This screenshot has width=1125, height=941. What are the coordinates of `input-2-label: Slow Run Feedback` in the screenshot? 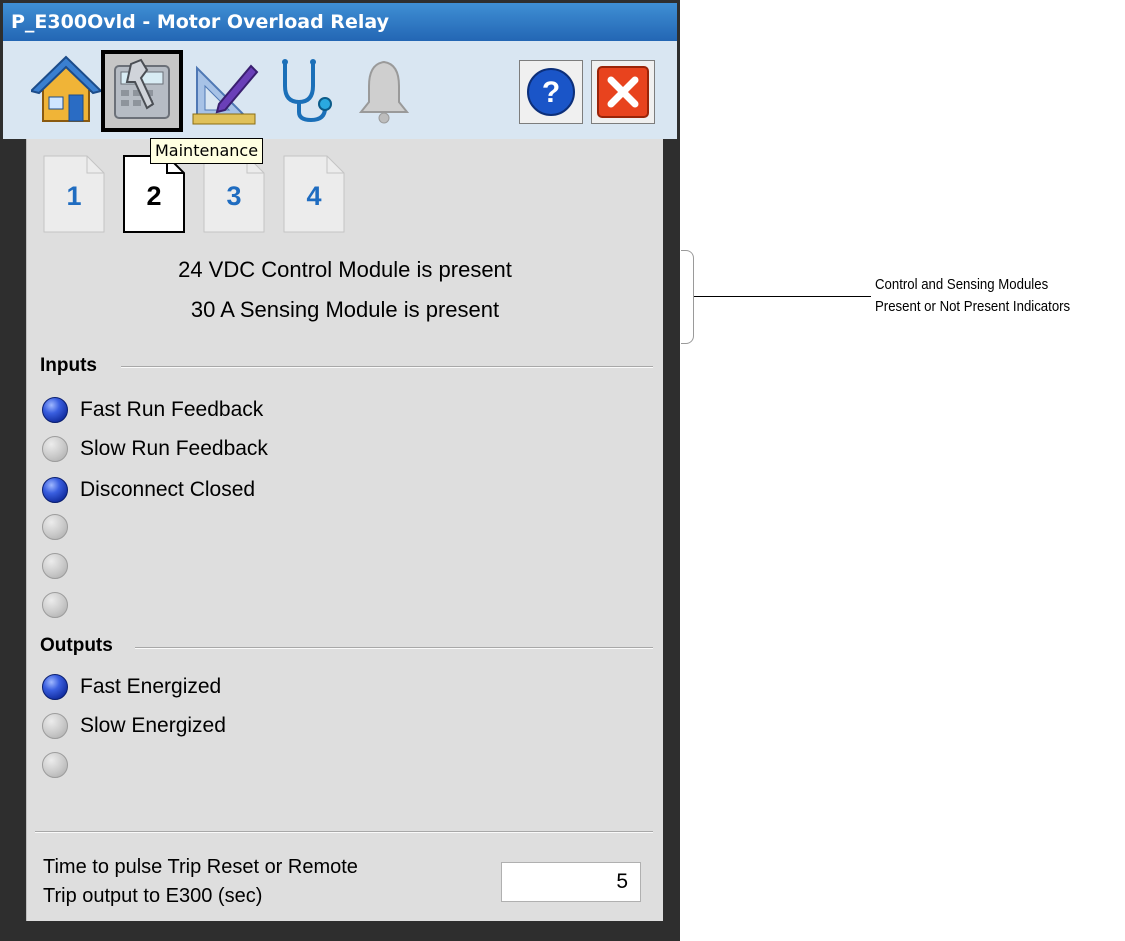 It's located at (174, 448).